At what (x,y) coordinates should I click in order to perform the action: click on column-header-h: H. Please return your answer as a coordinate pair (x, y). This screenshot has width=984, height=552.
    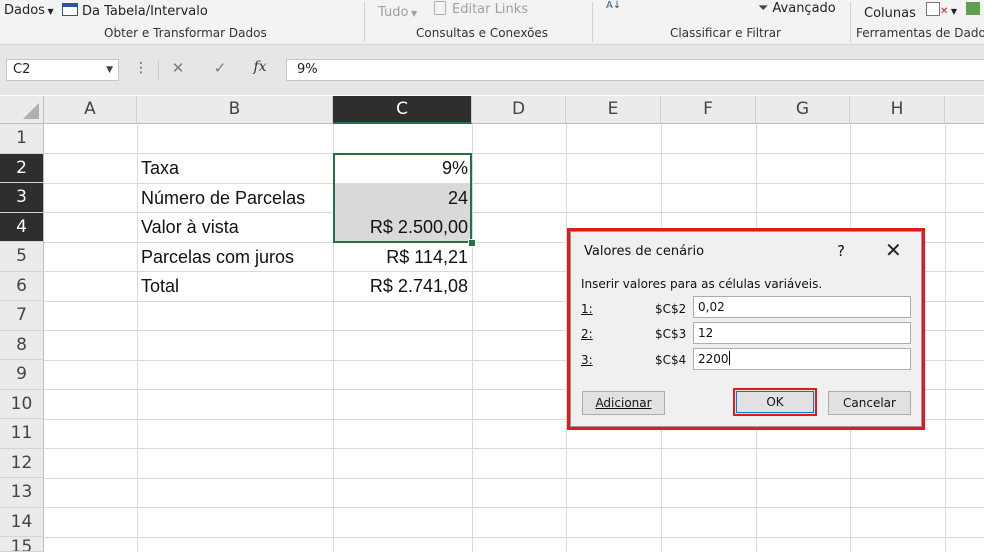
    Looking at the image, I should click on (897, 110).